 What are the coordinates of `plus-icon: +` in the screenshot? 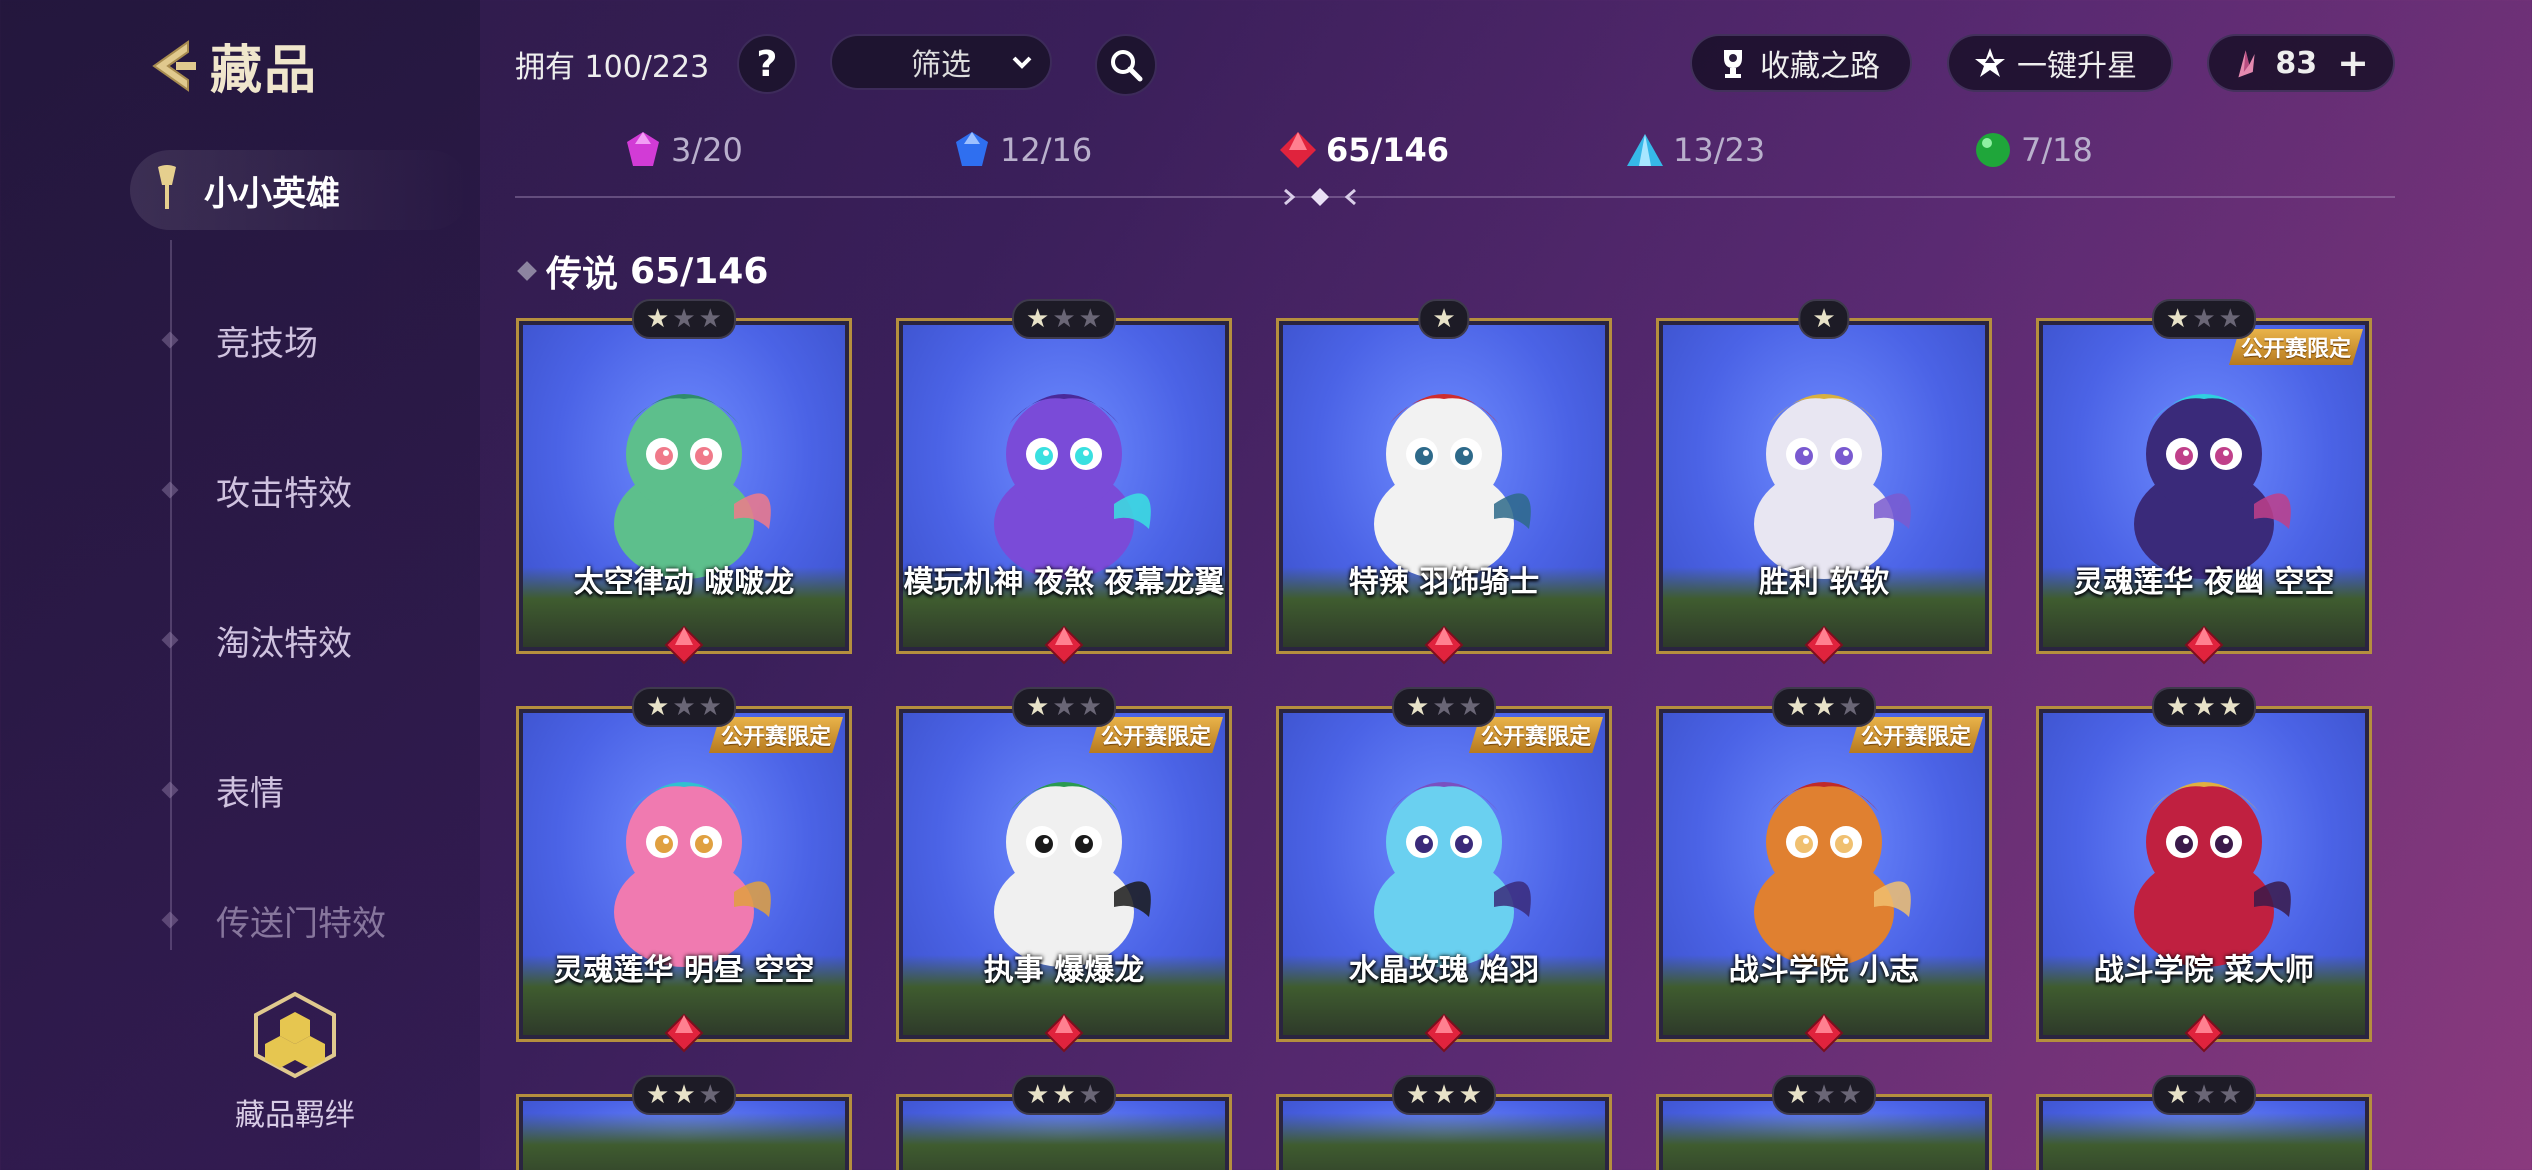 It's located at (2353, 63).